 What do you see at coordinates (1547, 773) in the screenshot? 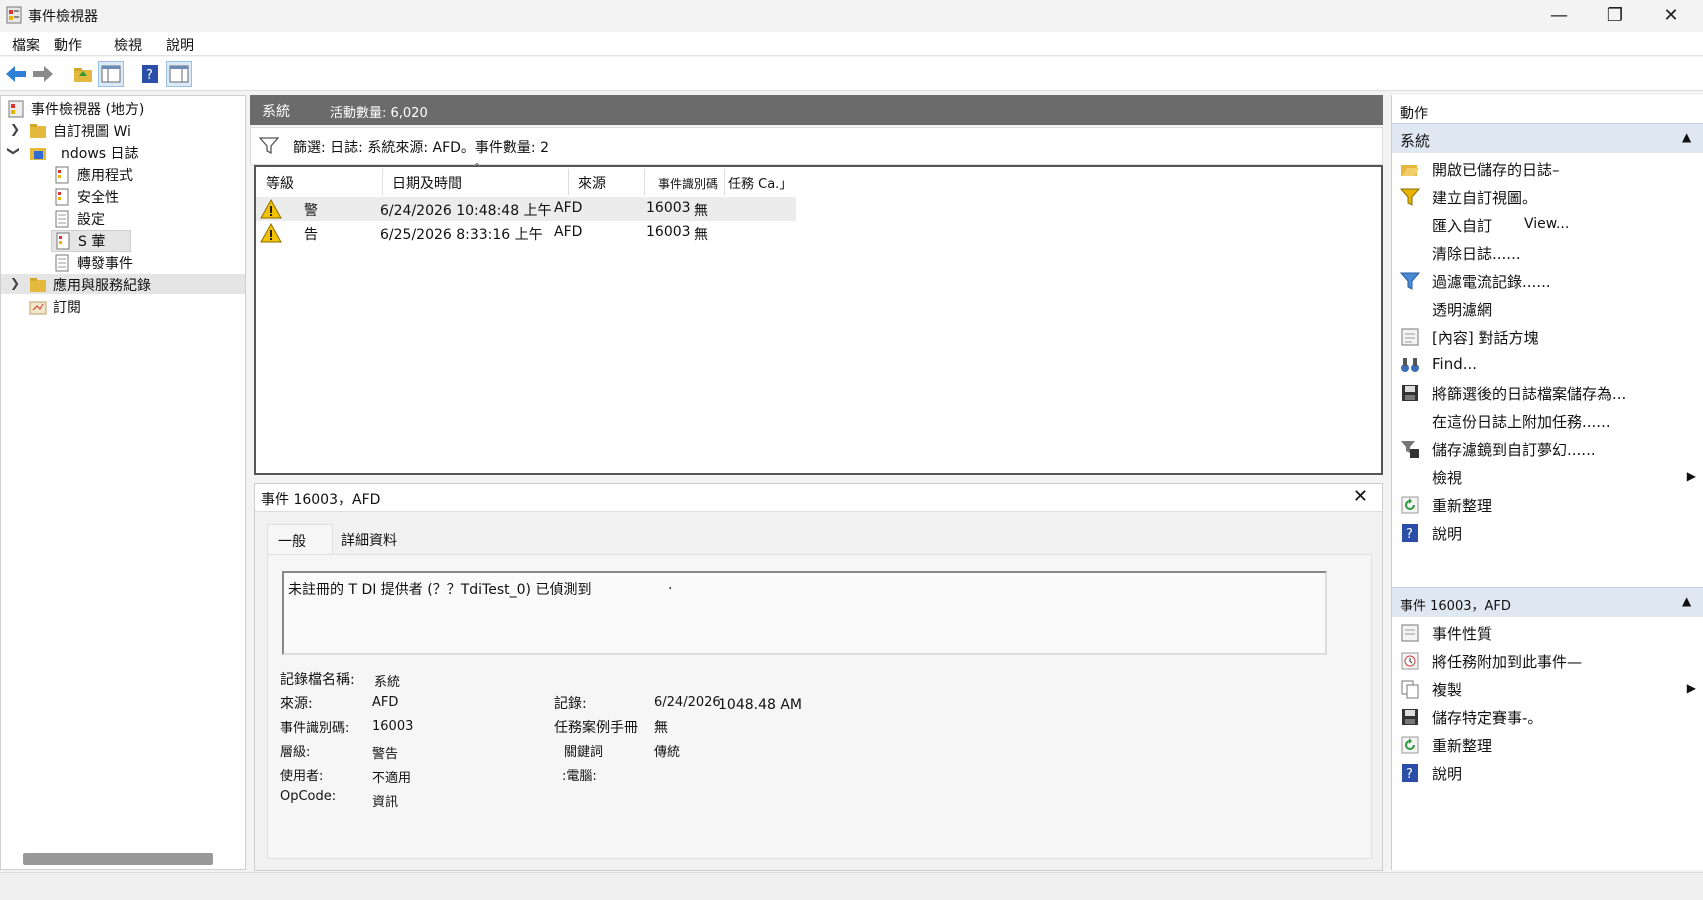
I see `action-help-event: ? 說明` at bounding box center [1547, 773].